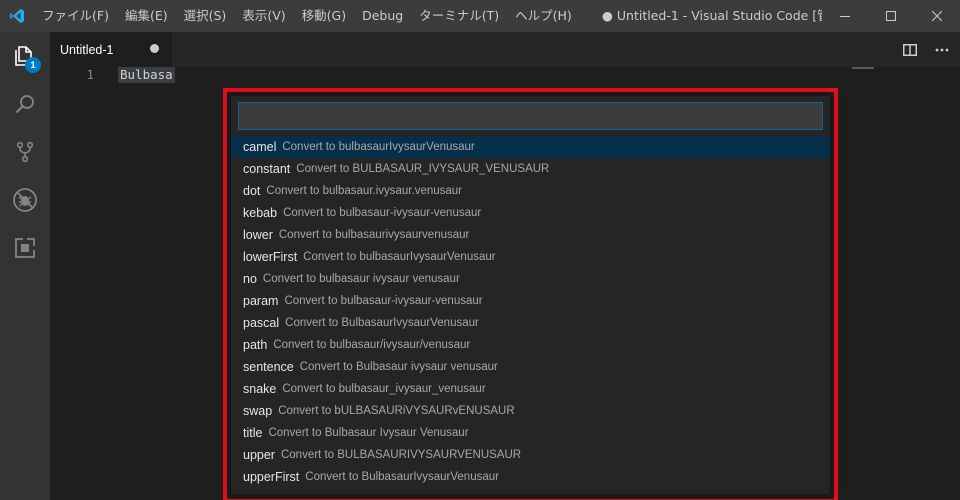 Image resolution: width=960 pixels, height=500 pixels. I want to click on vscode-logo-icon, so click(17, 16).